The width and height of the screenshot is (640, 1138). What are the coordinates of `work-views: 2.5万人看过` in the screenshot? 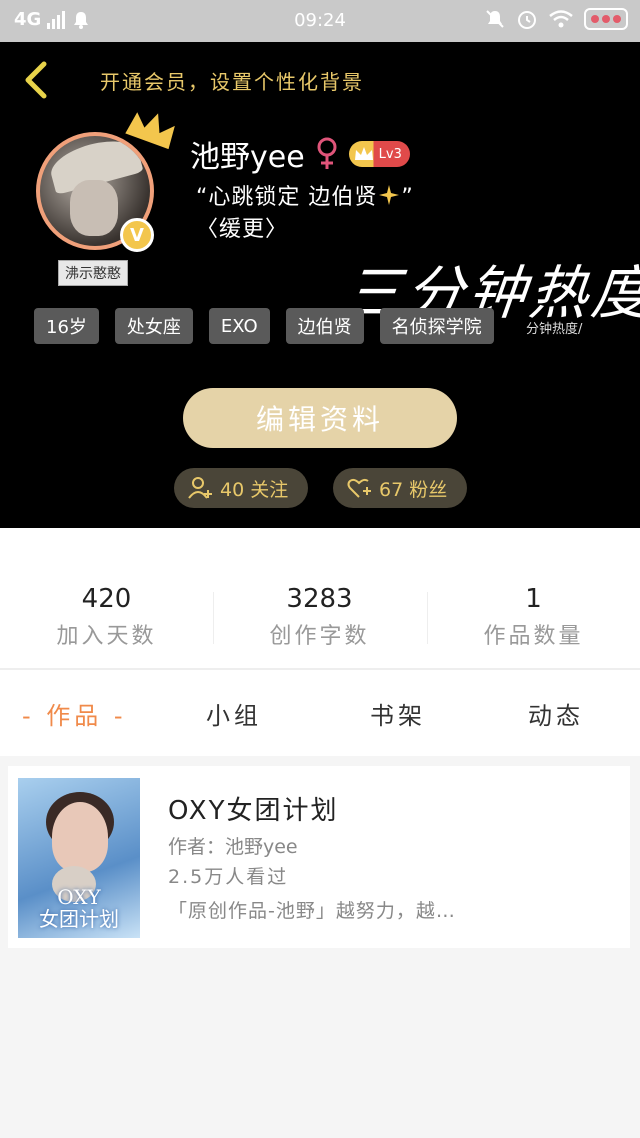 It's located at (228, 877).